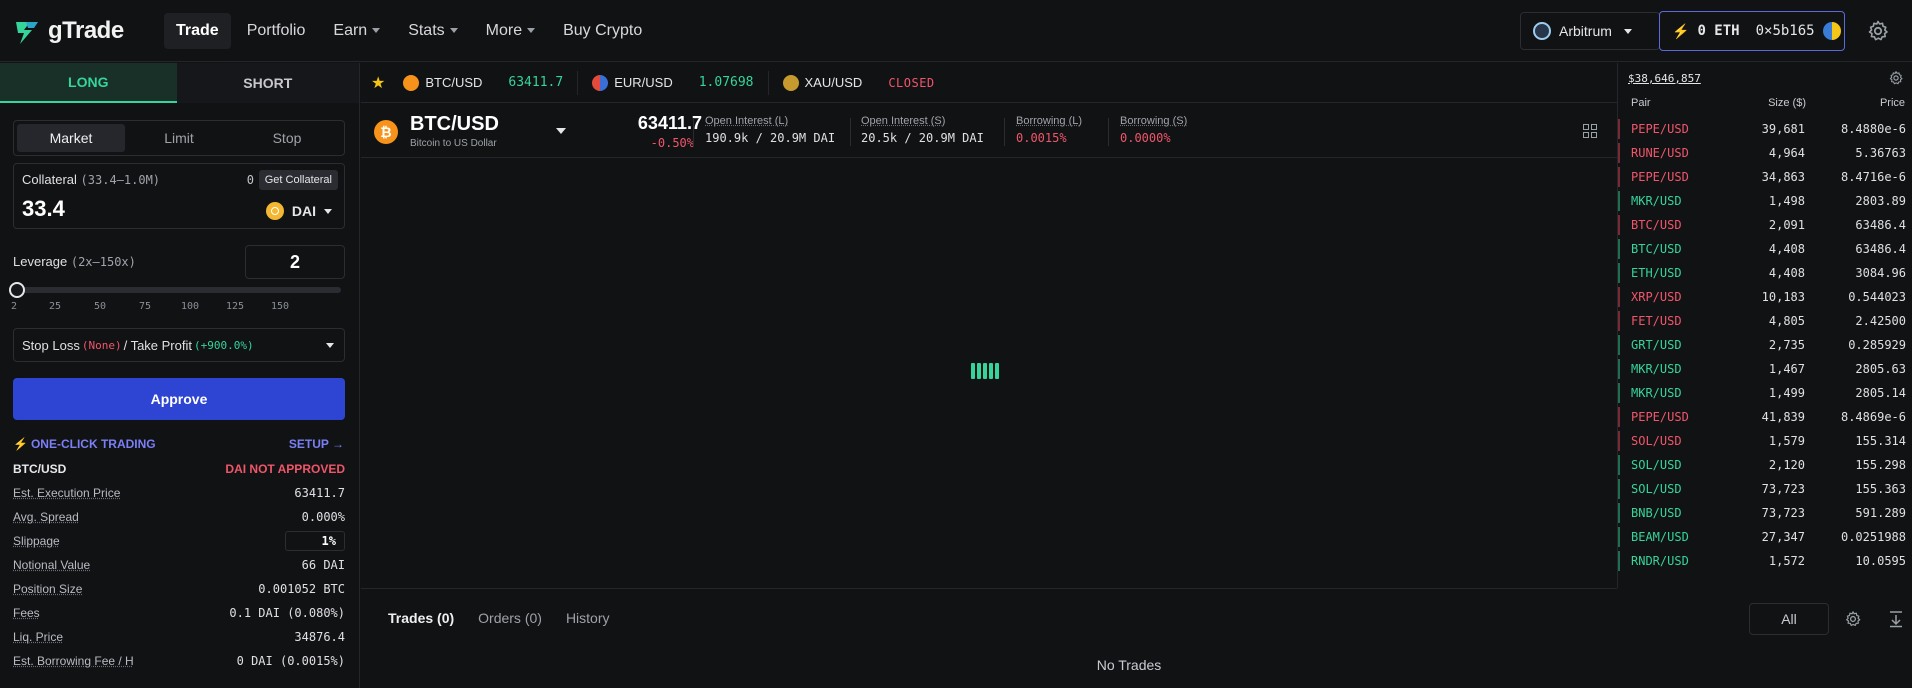  I want to click on long-short-tabs: LONG SHORT, so click(179, 83).